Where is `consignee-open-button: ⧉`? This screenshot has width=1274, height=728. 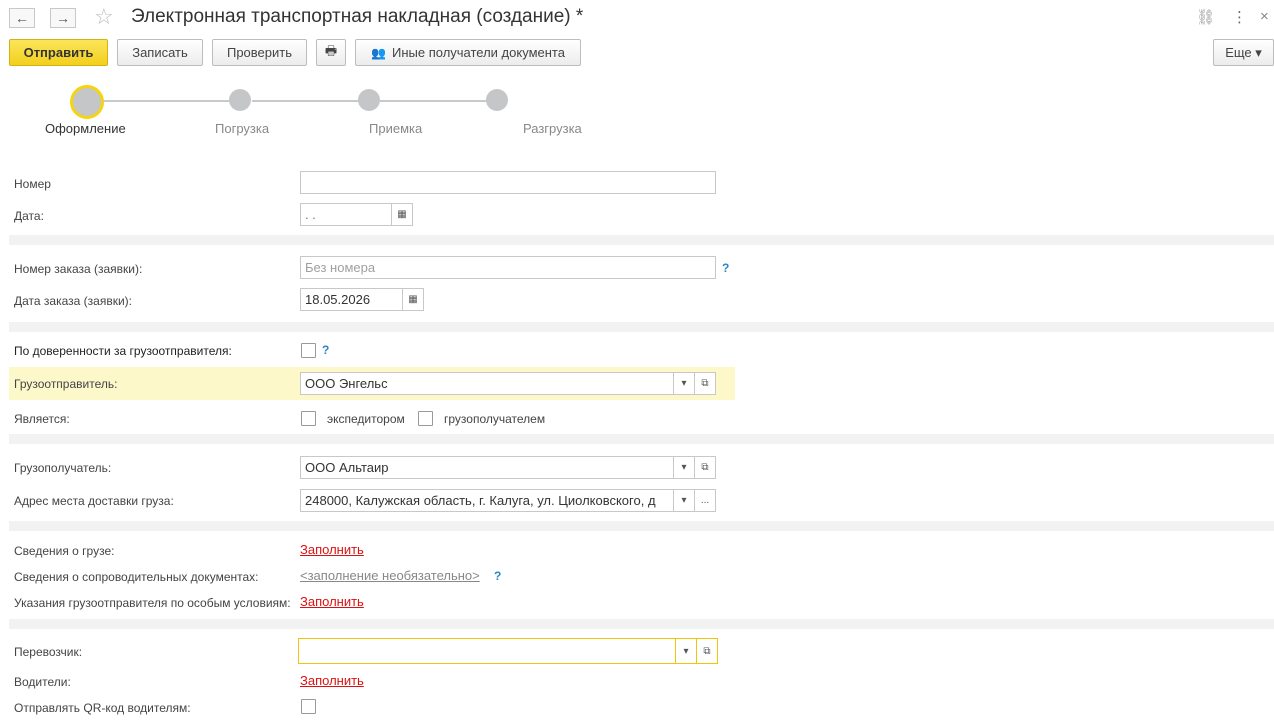
consignee-open-button: ⧉ is located at coordinates (705, 467).